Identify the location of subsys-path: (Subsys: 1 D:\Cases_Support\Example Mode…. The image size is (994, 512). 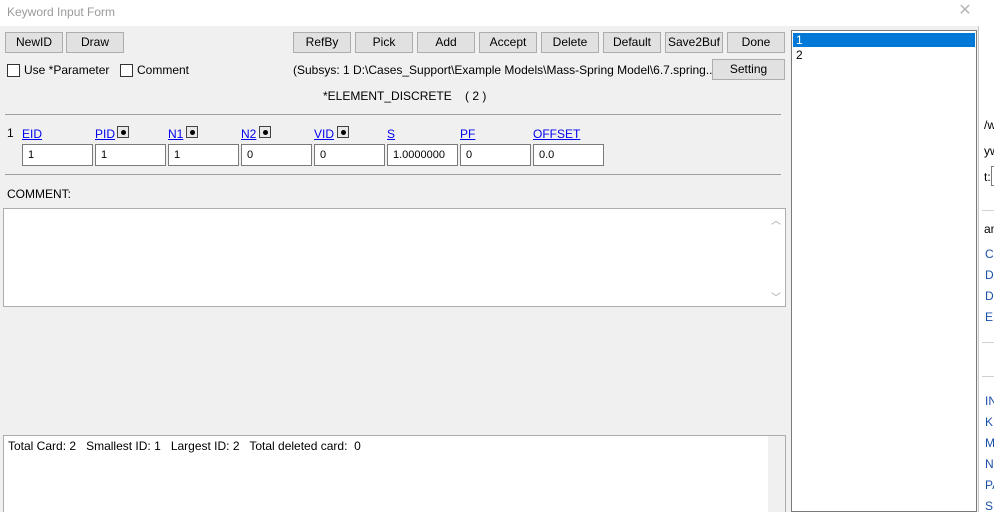
(506, 70).